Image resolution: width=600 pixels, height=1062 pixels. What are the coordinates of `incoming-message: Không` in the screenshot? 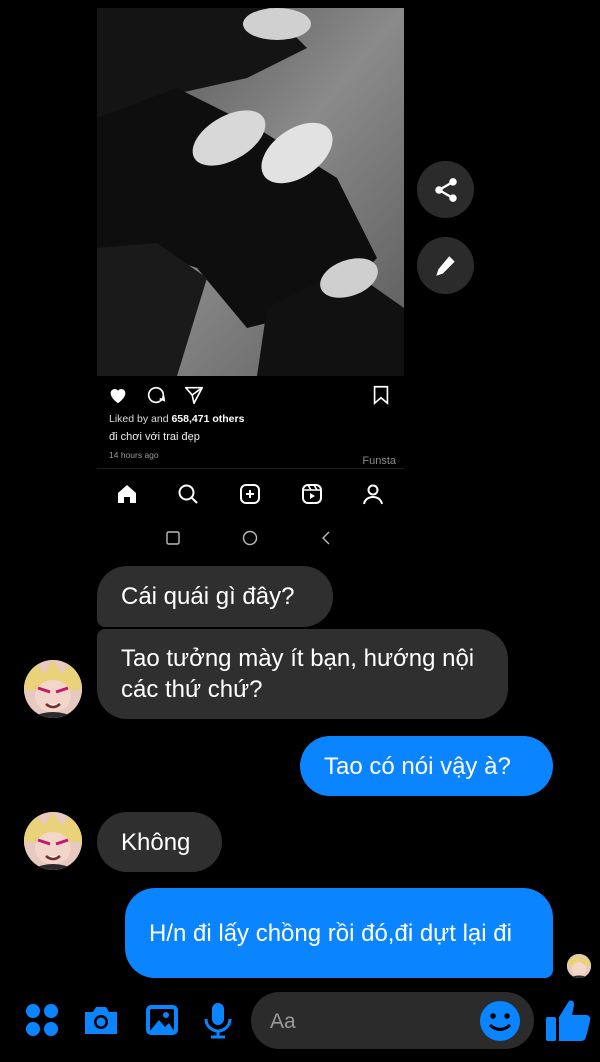 It's located at (159, 842).